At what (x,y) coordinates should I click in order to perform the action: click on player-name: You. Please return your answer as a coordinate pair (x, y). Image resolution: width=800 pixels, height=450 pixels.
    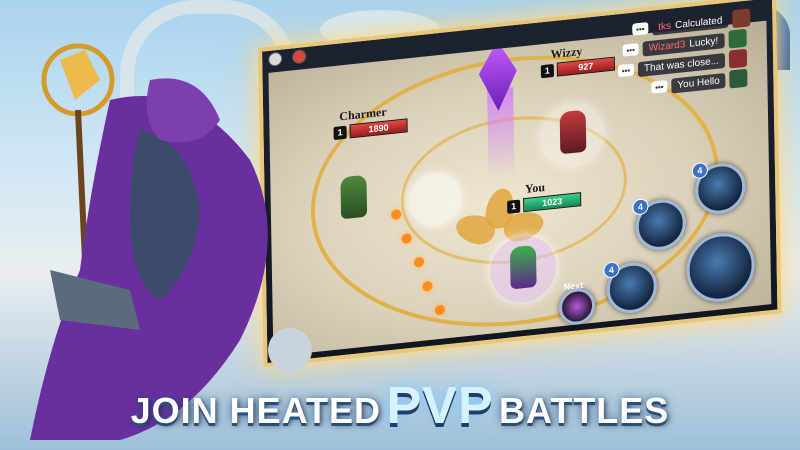
    Looking at the image, I should click on (535, 188).